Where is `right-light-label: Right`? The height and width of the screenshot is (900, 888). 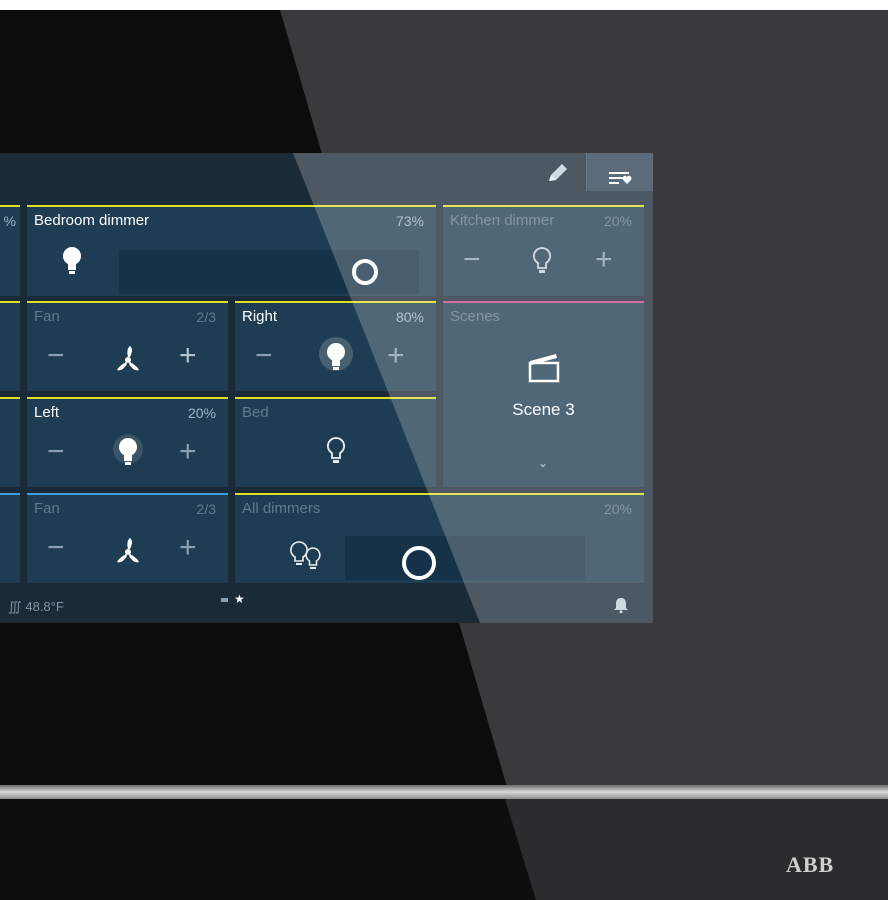
right-light-label: Right is located at coordinates (260, 316).